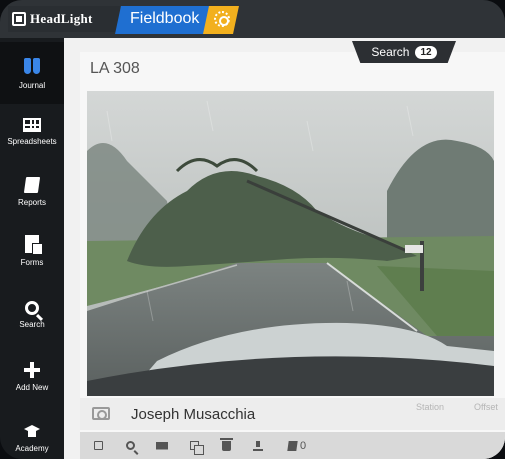 This screenshot has height=459, width=505. What do you see at coordinates (32, 448) in the screenshot?
I see `sidebar-item-label: Academy` at bounding box center [32, 448].